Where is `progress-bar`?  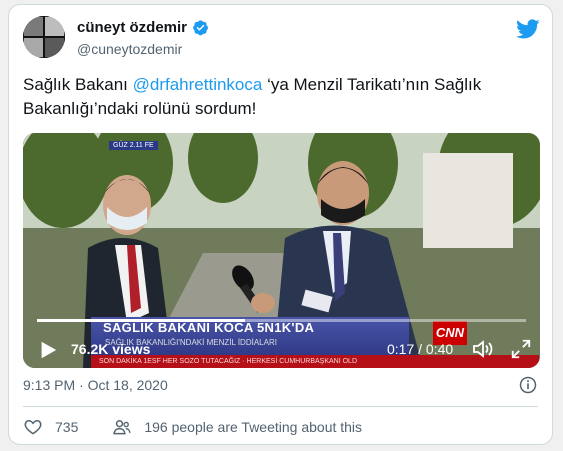
progress-bar is located at coordinates (281, 320).